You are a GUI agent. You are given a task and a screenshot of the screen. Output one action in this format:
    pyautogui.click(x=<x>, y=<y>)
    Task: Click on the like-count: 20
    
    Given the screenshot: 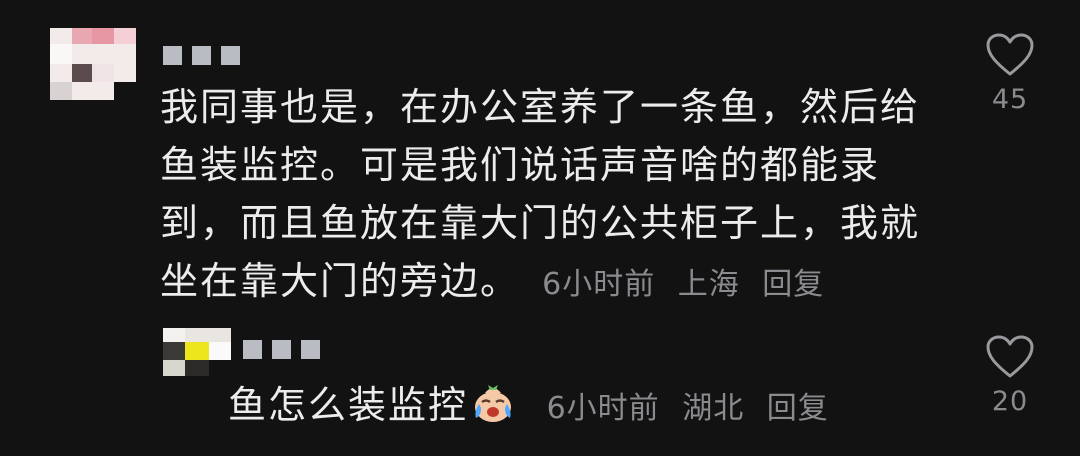 What is the action you would take?
    pyautogui.click(x=1010, y=401)
    